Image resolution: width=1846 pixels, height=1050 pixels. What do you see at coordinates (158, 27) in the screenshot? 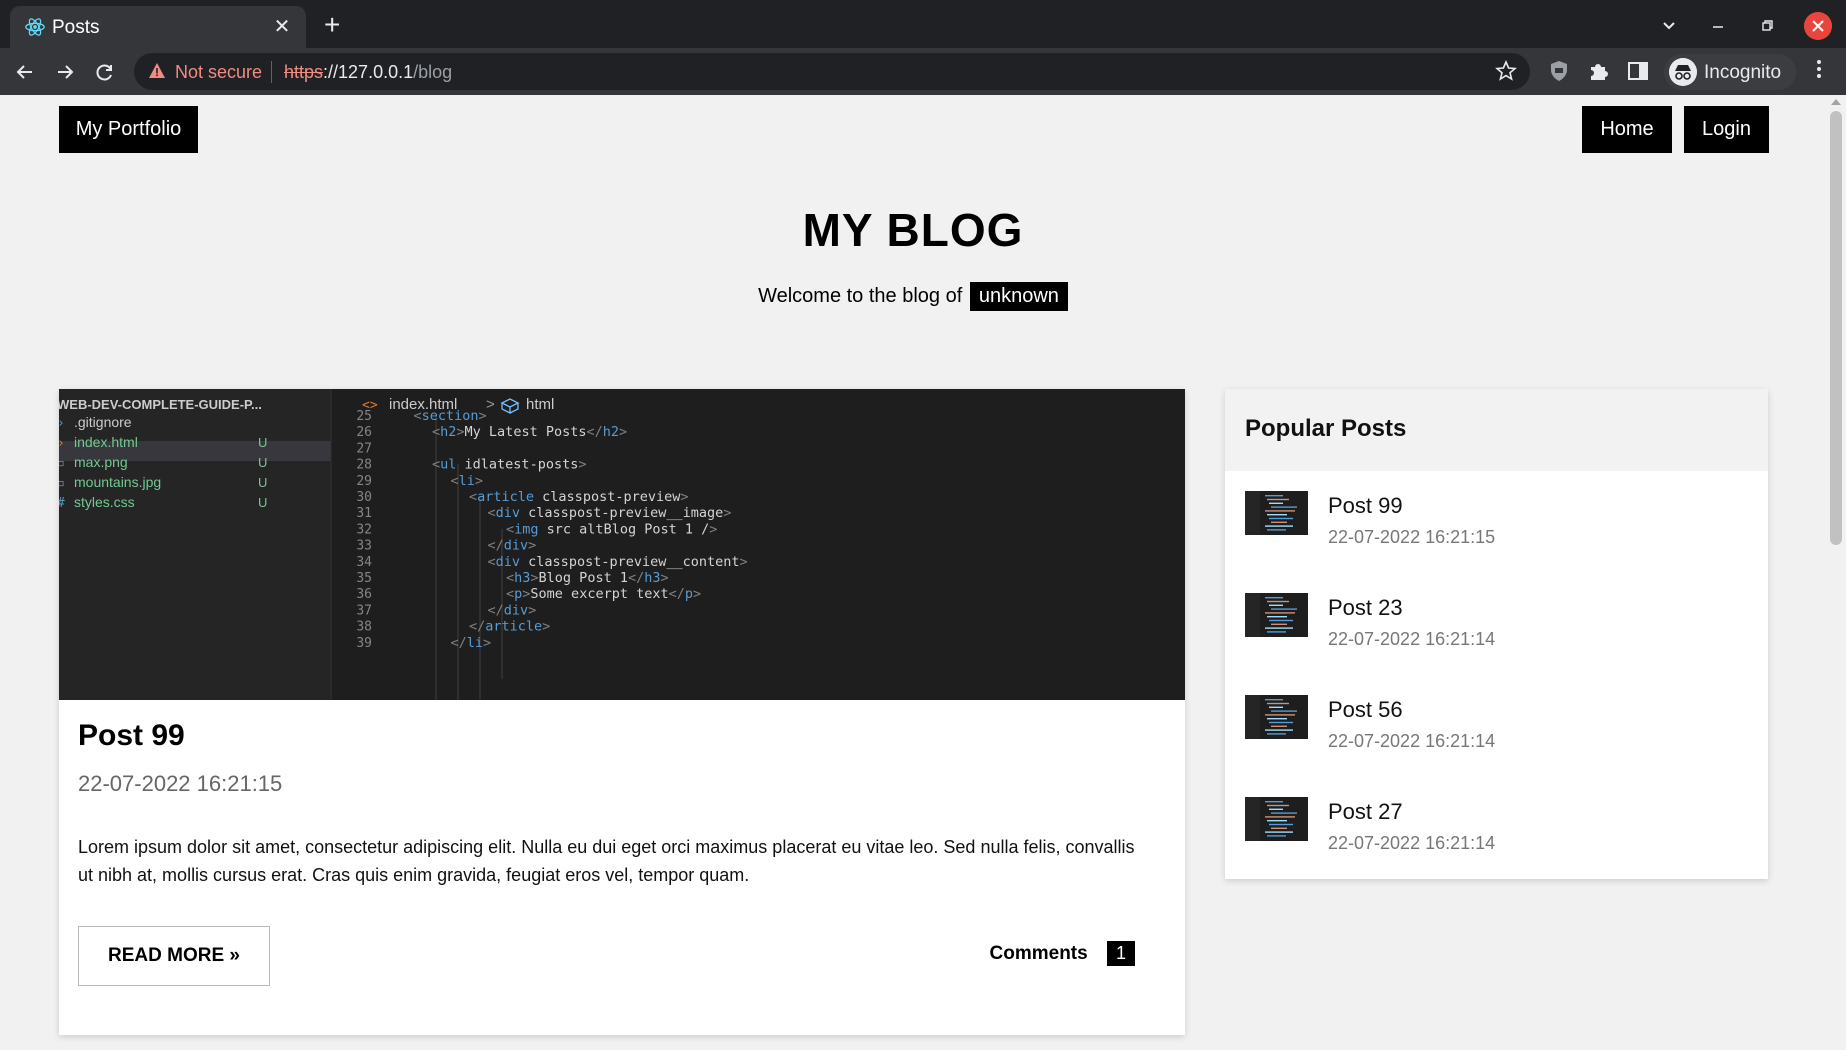
I see `browser-tab: Posts ✕` at bounding box center [158, 27].